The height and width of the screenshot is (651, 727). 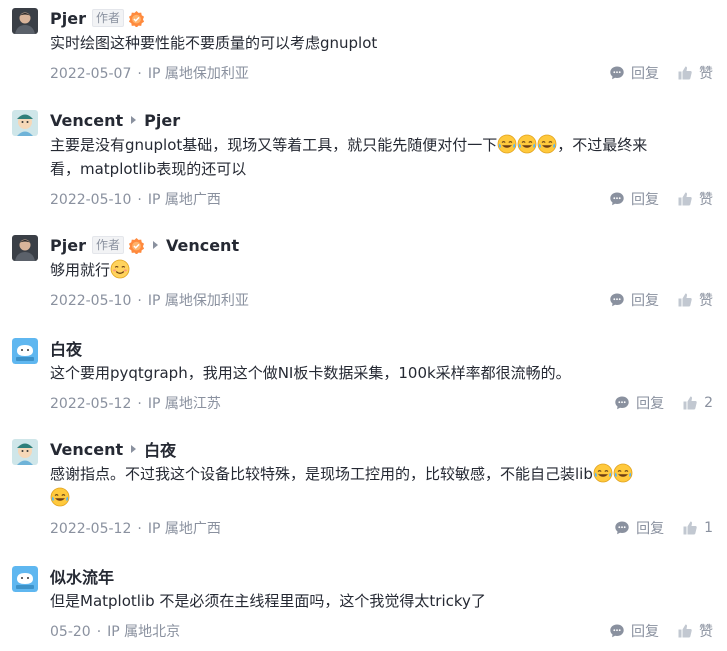 I want to click on comment-text: 实时绘图这种要性能不要质量的可以考虑gnuplot, so click(x=214, y=43).